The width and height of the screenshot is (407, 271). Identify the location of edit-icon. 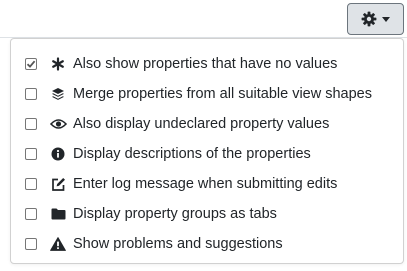
(58, 184).